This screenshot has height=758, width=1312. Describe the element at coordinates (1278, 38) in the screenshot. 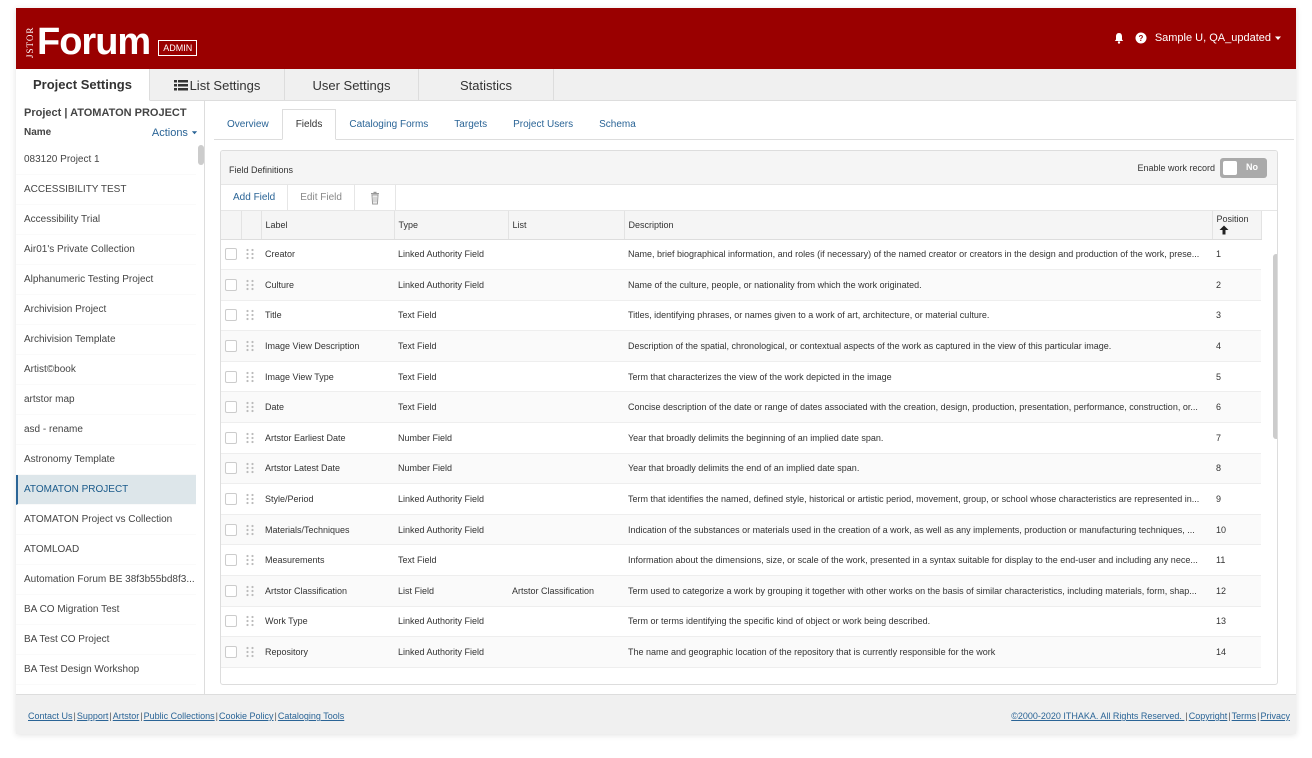

I see `caret-down-icon` at that location.